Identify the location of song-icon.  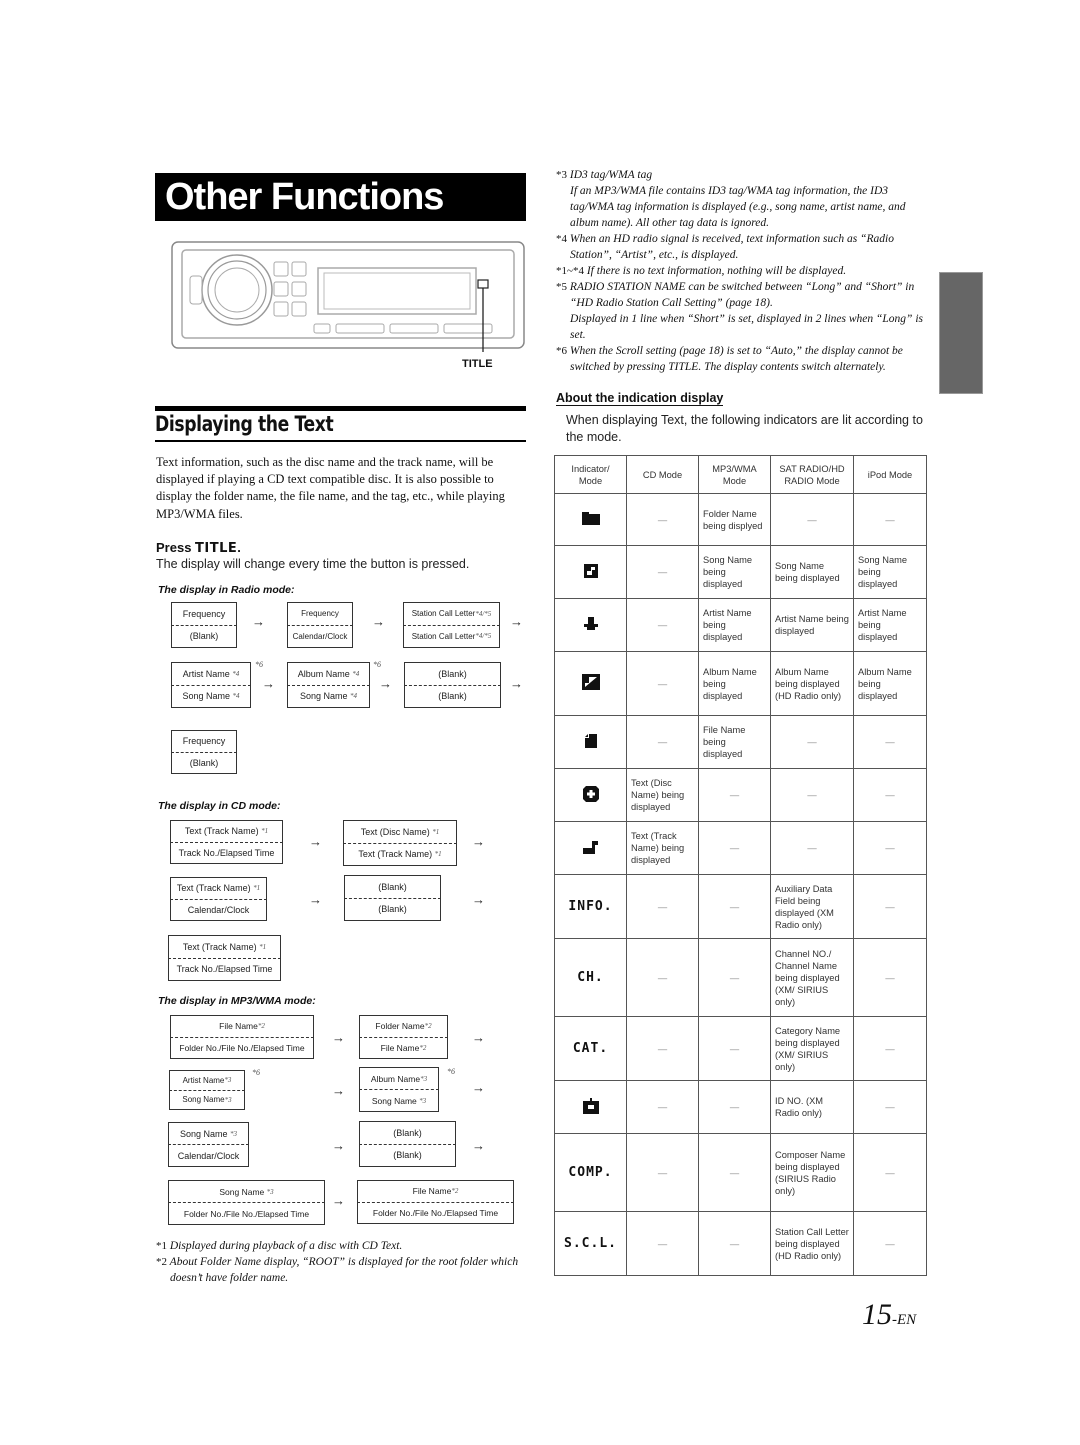
(591, 572).